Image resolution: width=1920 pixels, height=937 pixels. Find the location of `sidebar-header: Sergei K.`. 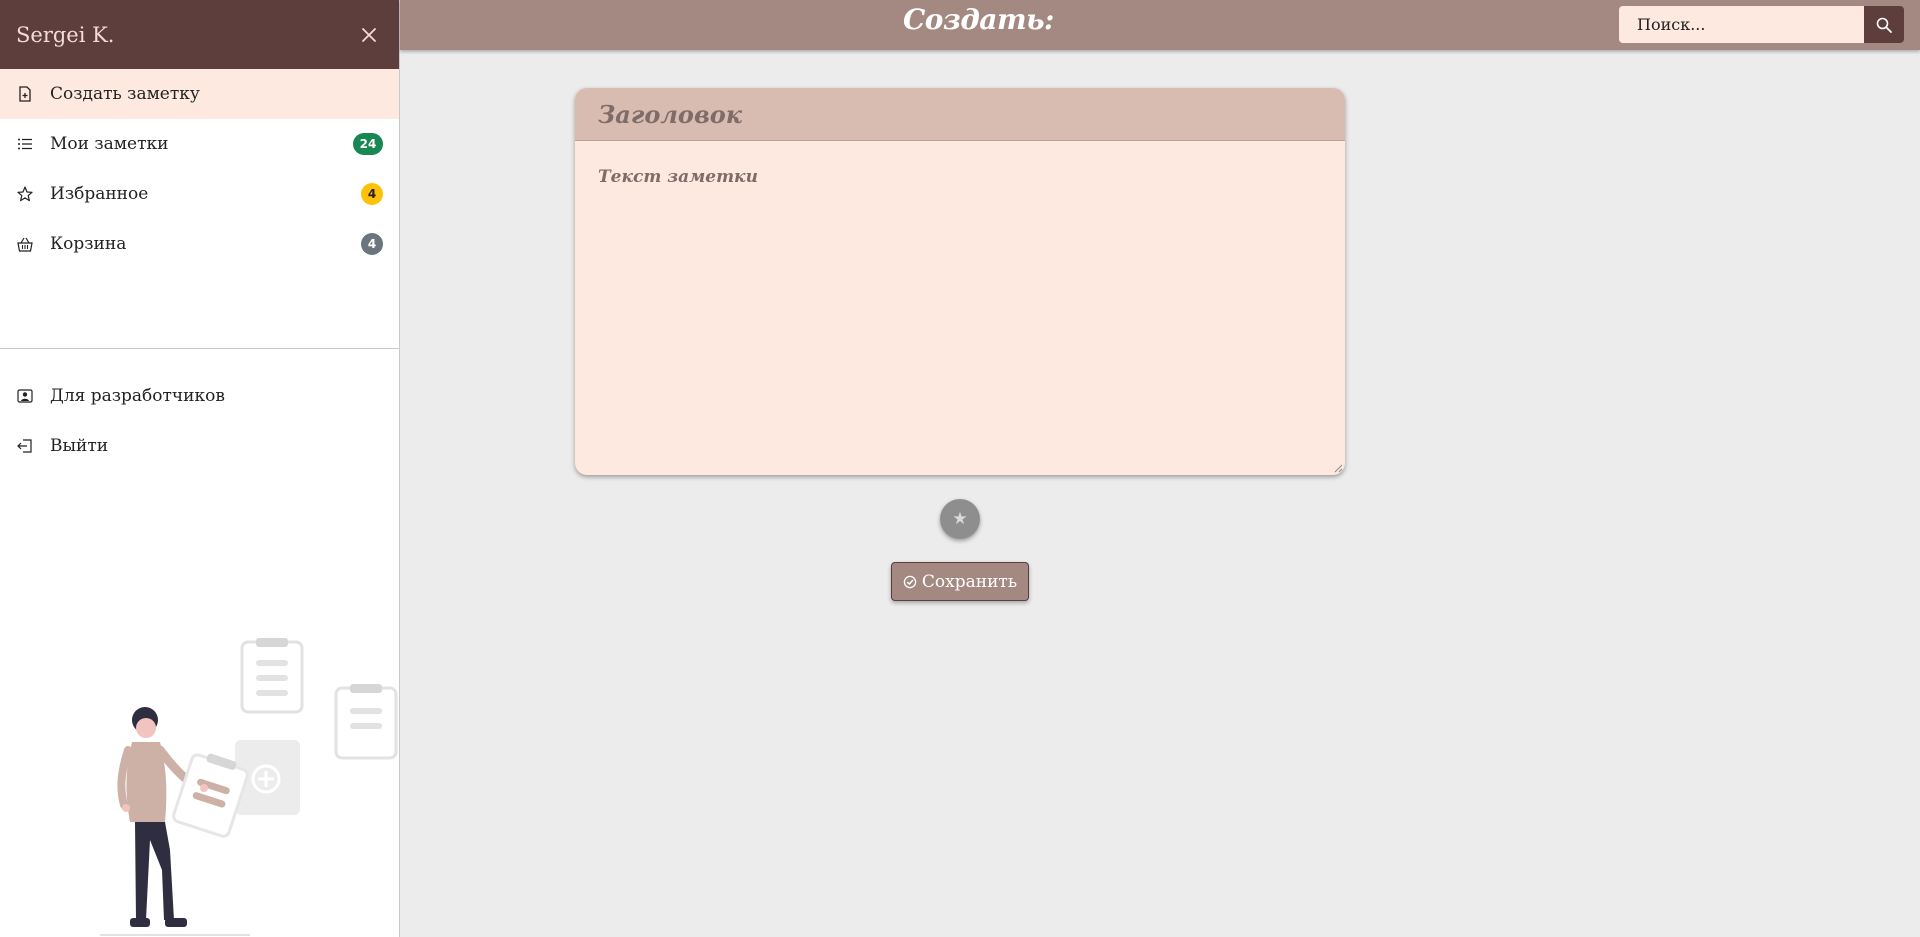

sidebar-header: Sergei K. is located at coordinates (199, 34).